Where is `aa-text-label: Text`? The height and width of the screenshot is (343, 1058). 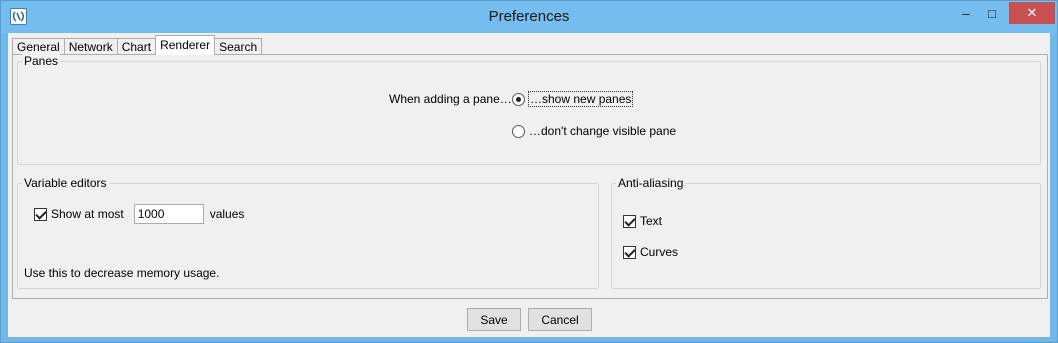
aa-text-label: Text is located at coordinates (651, 221).